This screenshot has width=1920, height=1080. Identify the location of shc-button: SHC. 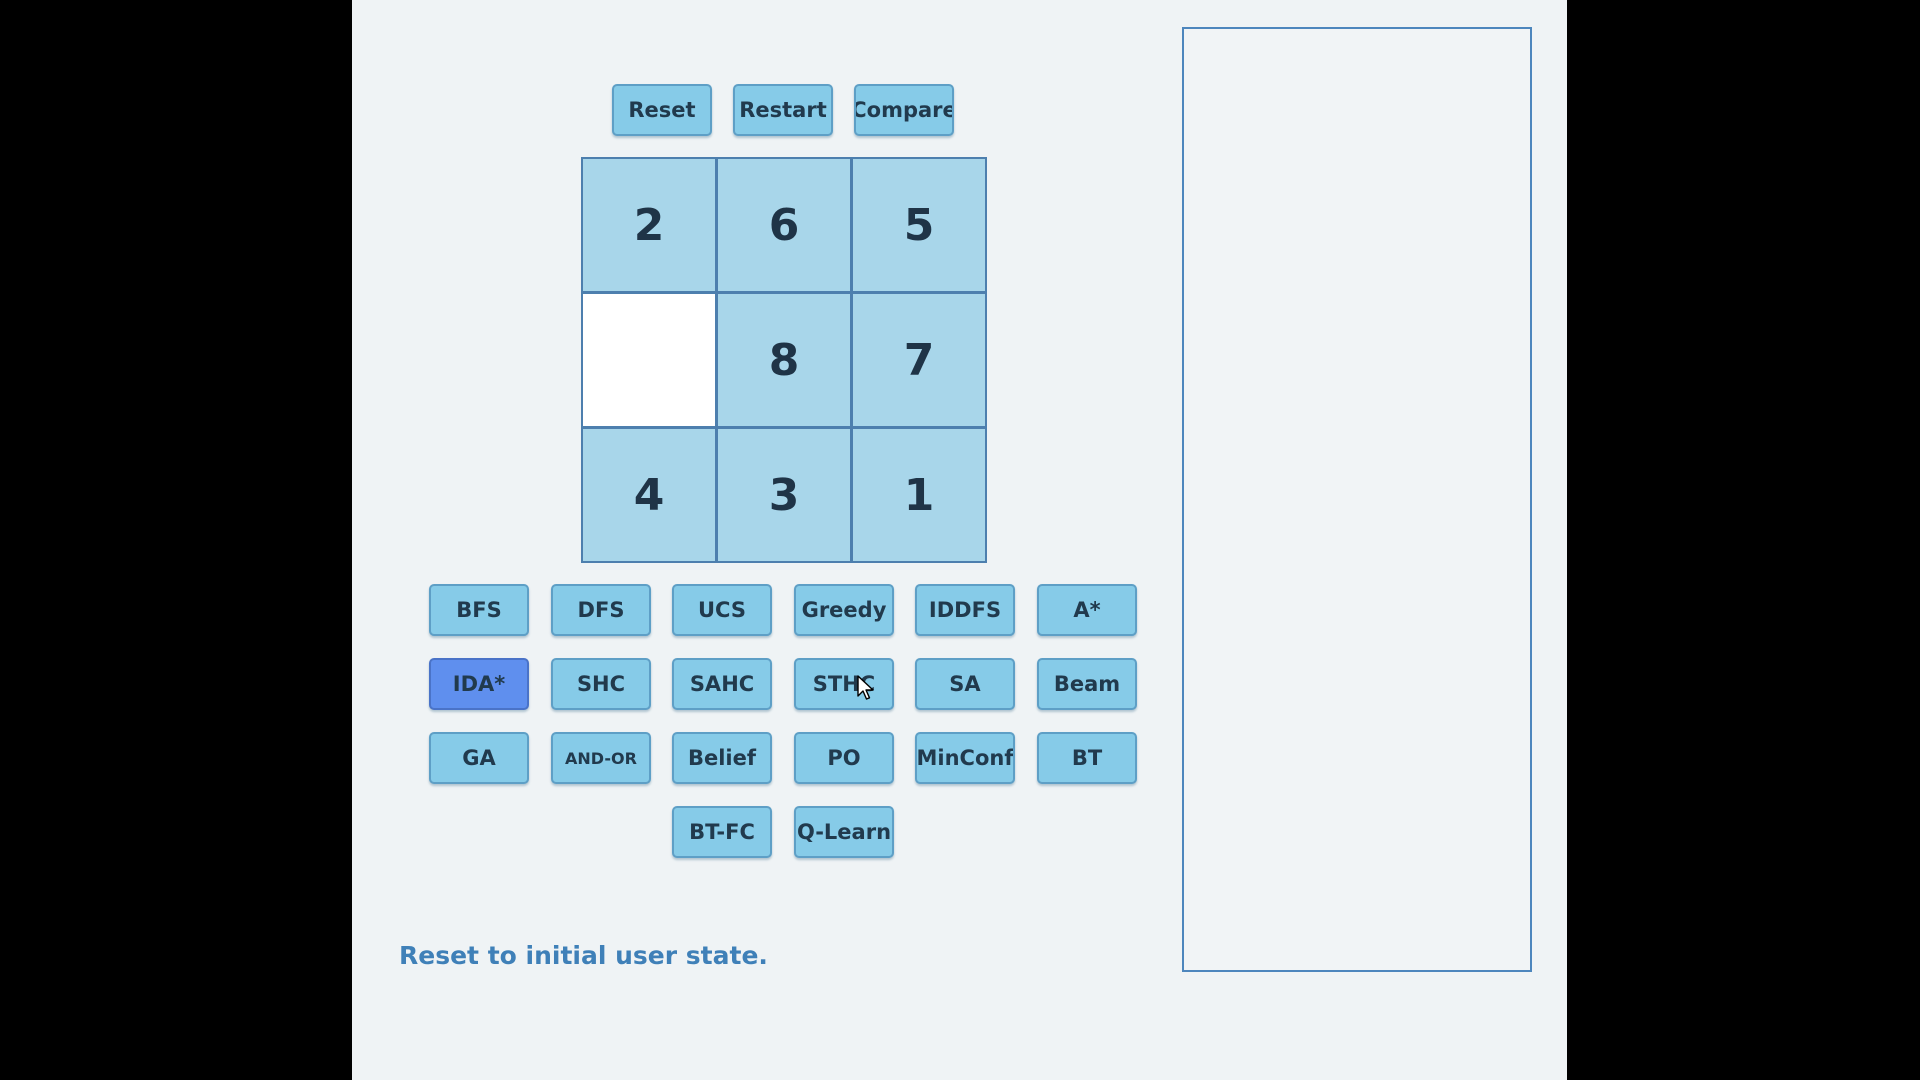
(601, 684).